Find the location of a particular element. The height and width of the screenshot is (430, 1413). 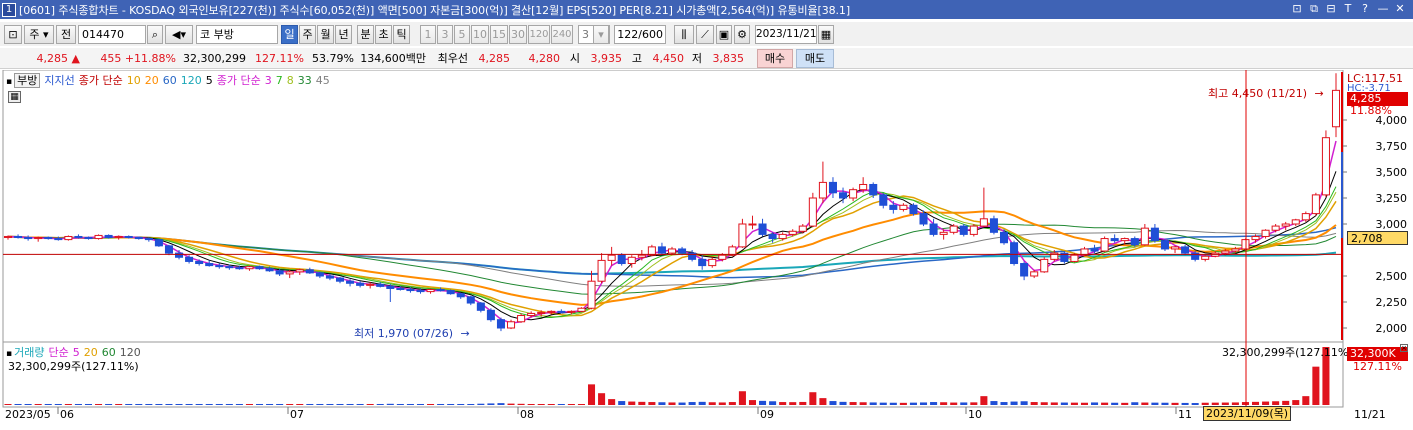

window-ctrl-1: ⧉ is located at coordinates (1314, 9).